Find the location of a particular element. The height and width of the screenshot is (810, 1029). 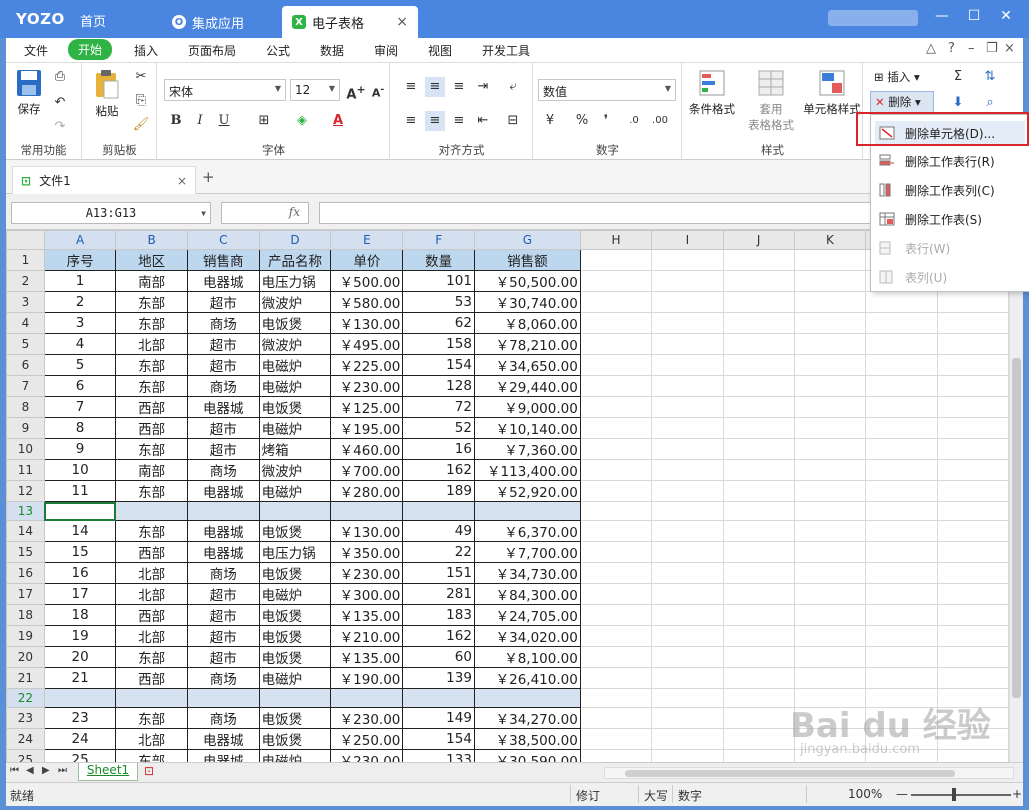

data-cell: ￥230.00 is located at coordinates (367, 386).